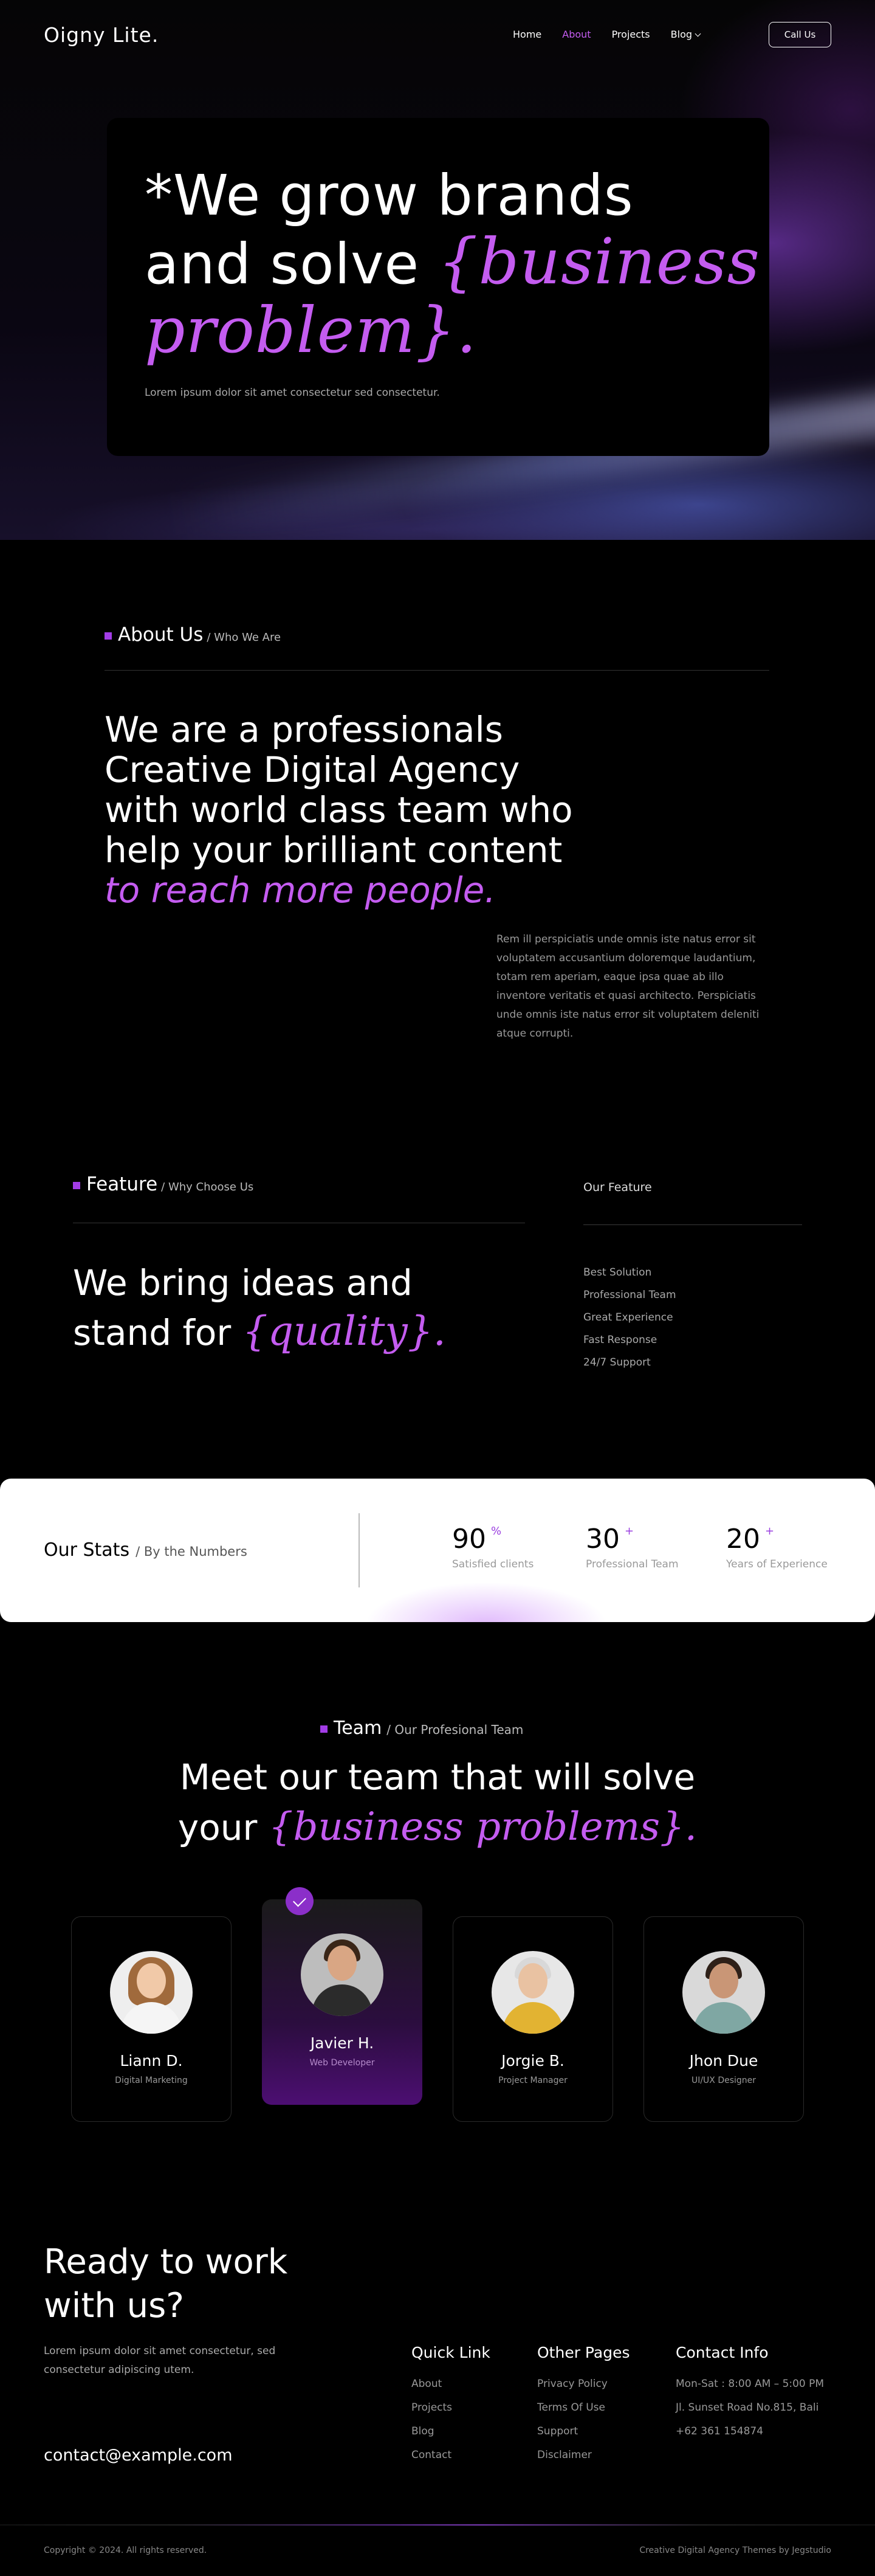 The height and width of the screenshot is (2576, 875). Describe the element at coordinates (342, 1964) in the screenshot. I see `avatar-head` at that location.